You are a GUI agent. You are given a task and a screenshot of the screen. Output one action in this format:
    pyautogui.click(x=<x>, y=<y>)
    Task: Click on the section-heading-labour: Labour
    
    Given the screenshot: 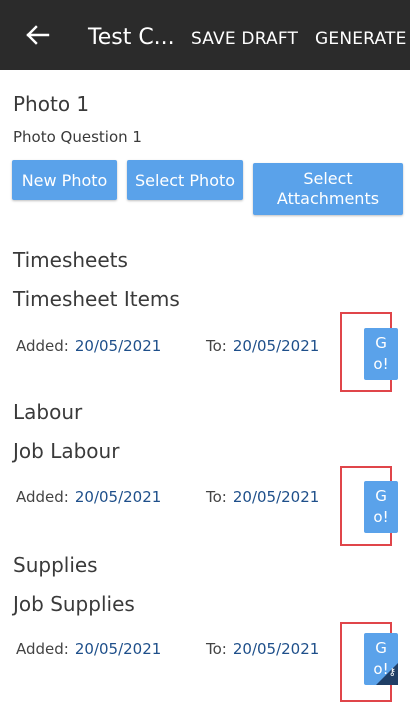 What is the action you would take?
    pyautogui.click(x=48, y=412)
    